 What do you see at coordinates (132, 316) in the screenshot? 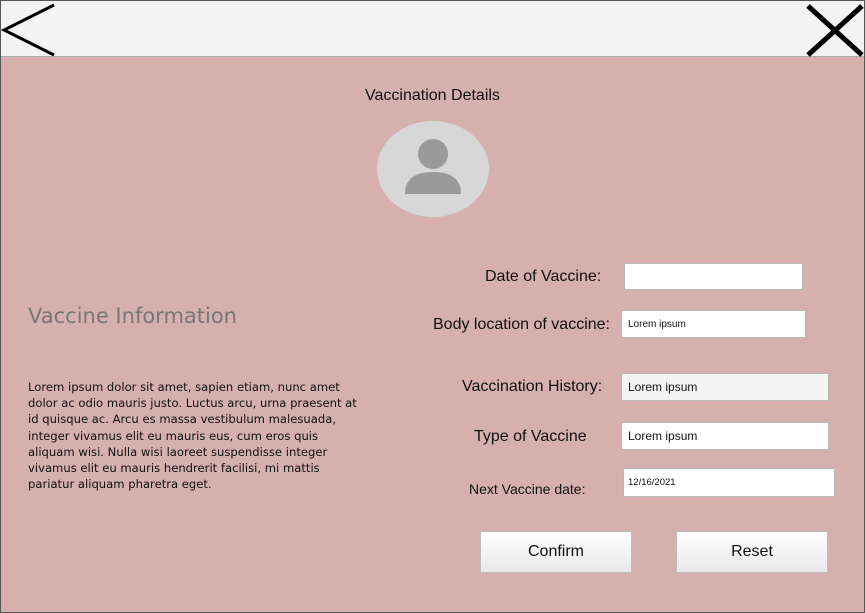
I see `info-heading: Vaccine Information` at bounding box center [132, 316].